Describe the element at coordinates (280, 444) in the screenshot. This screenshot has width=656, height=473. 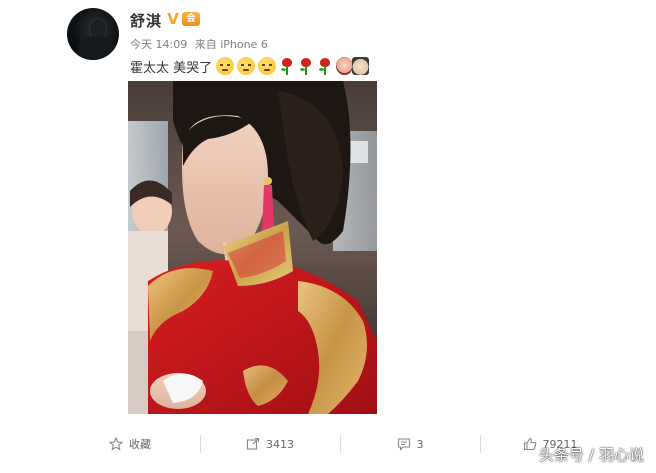
I see `repost-count: 3413` at that location.